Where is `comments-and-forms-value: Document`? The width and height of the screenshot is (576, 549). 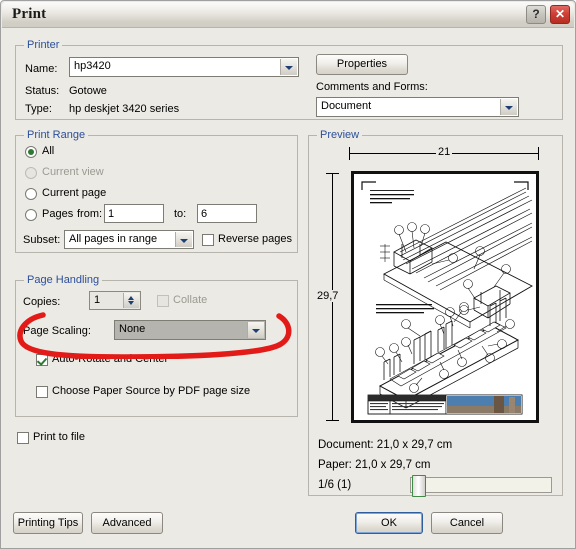 comments-and-forms-value: Document is located at coordinates (346, 106).